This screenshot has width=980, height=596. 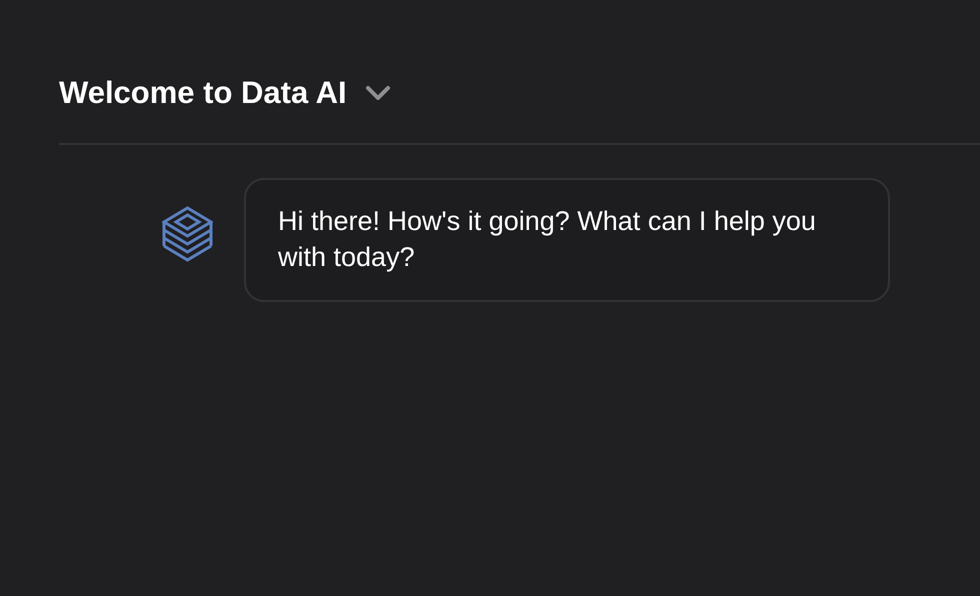 I want to click on message-bubble: Hi there! How's it going? What can I help you with today?, so click(x=567, y=240).